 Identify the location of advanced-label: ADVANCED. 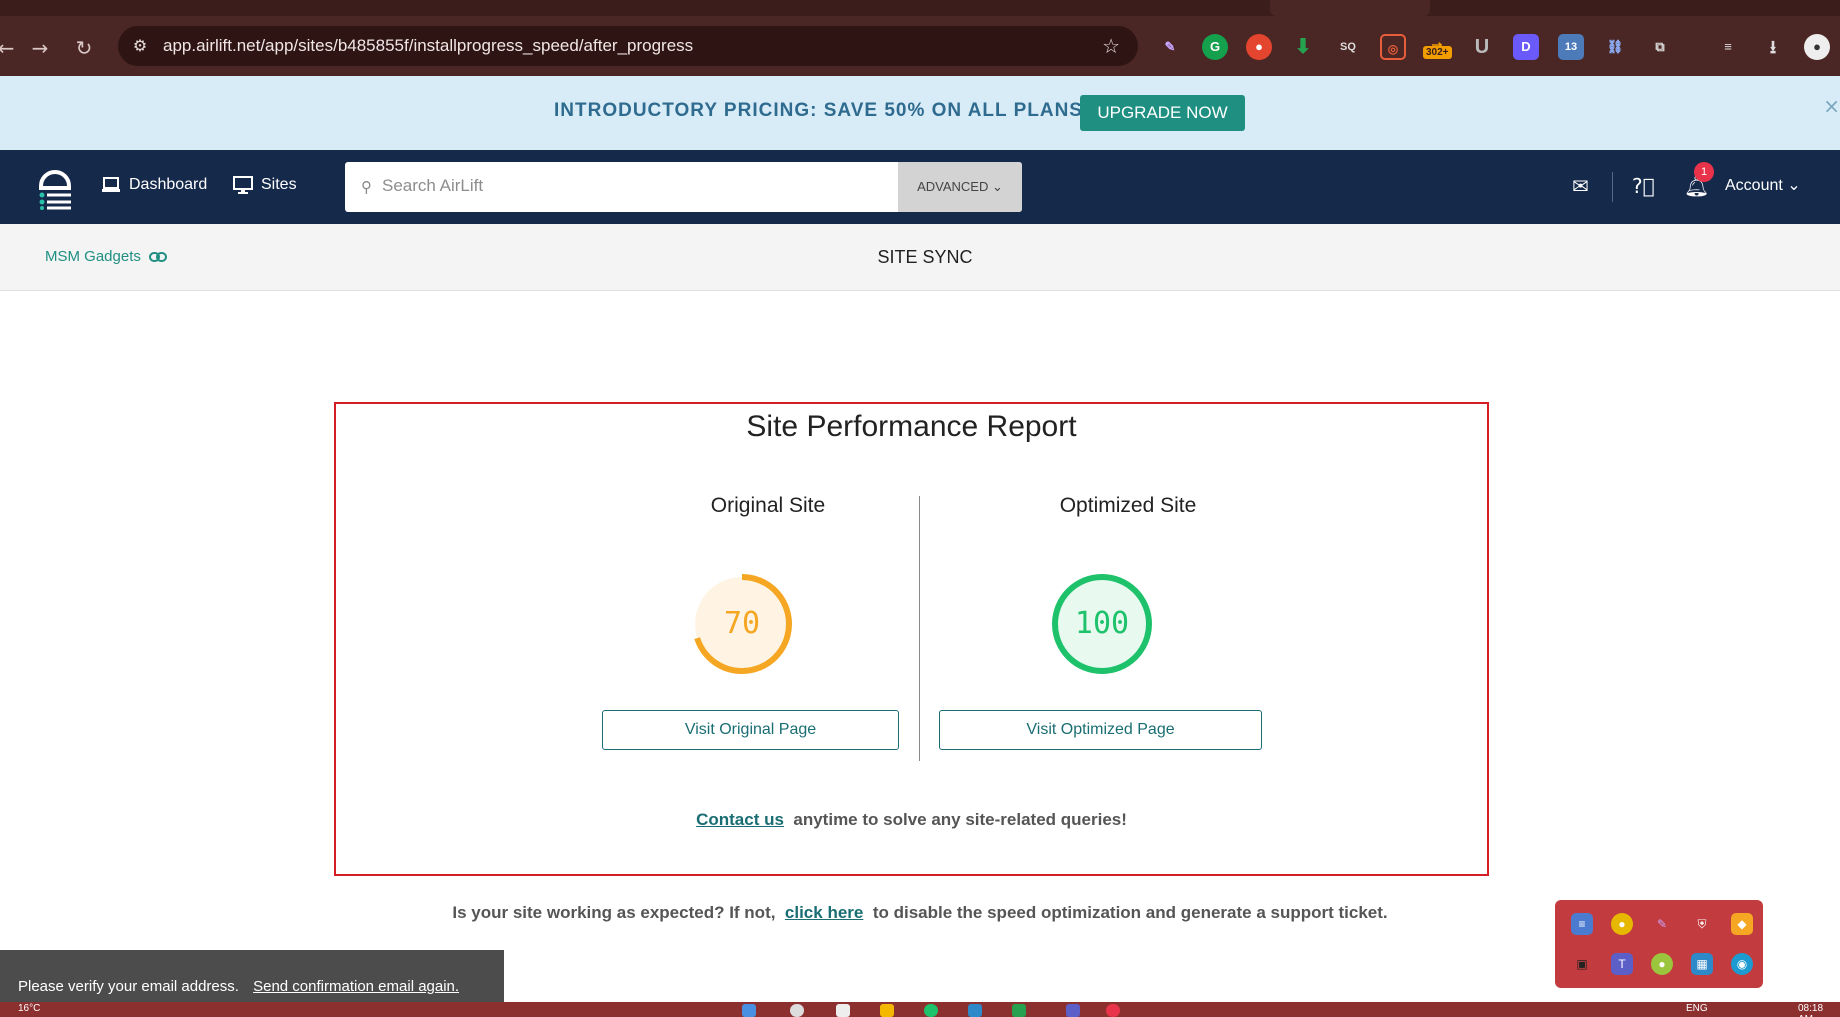
(953, 186).